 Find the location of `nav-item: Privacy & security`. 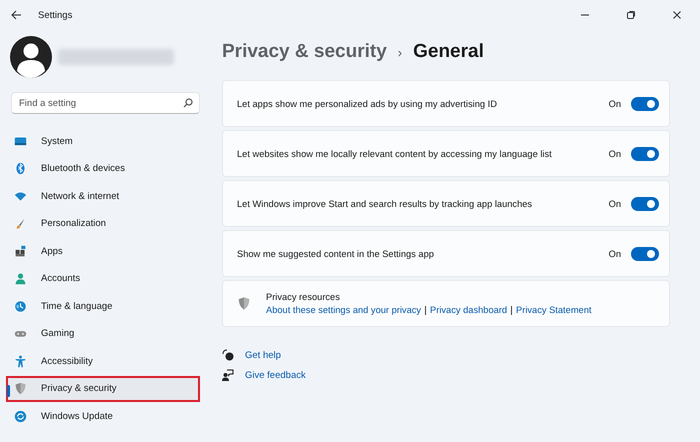

nav-item: Privacy & security is located at coordinates (103, 389).